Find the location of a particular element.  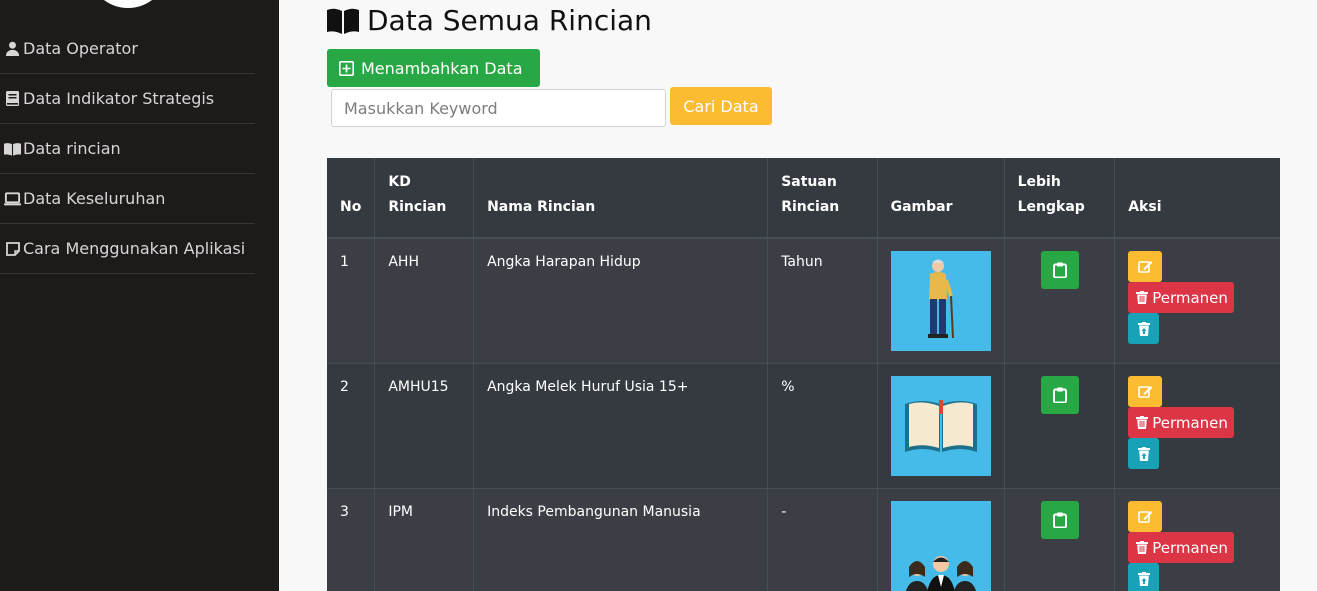

plus-square-icon is located at coordinates (346, 68).